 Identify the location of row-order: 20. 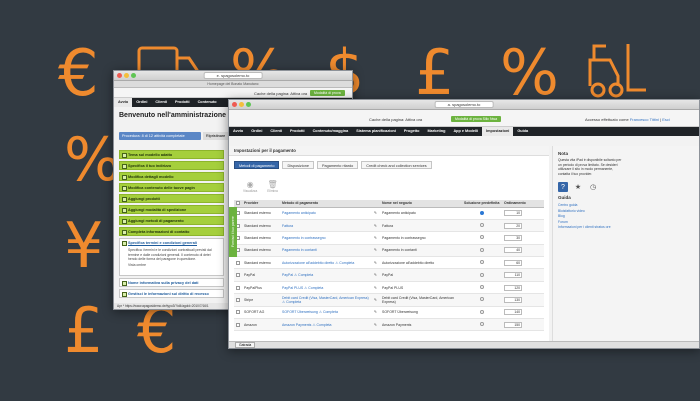
(523, 226).